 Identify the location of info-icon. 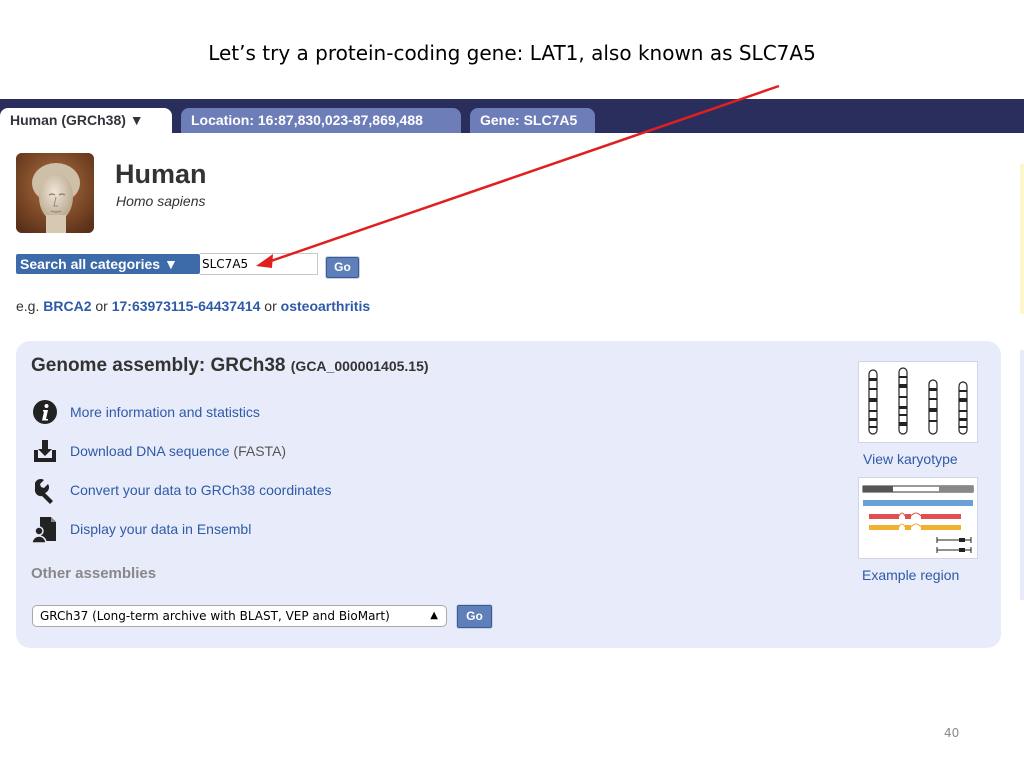
(45, 412).